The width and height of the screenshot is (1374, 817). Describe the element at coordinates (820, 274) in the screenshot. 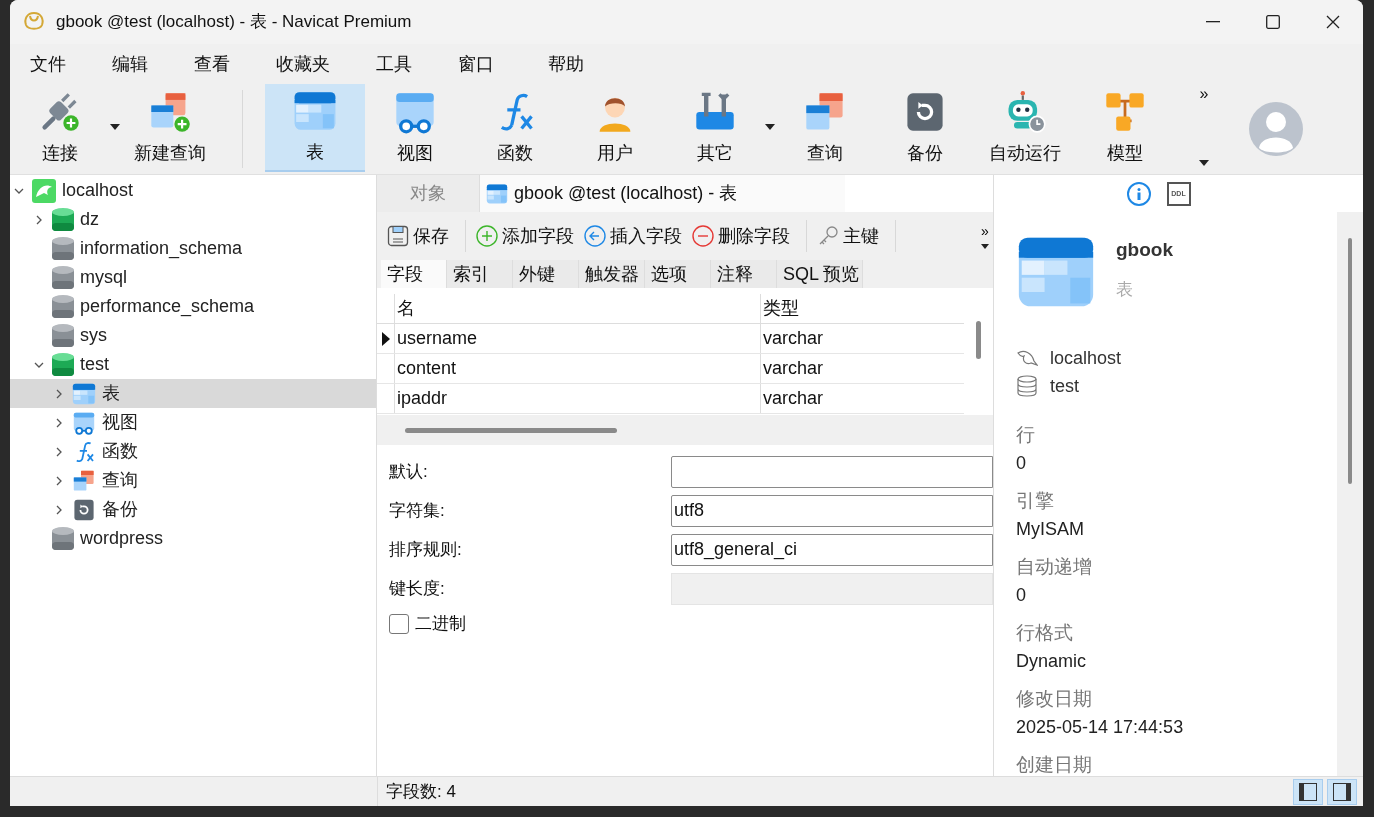

I see `tab: SQL 预览` at that location.